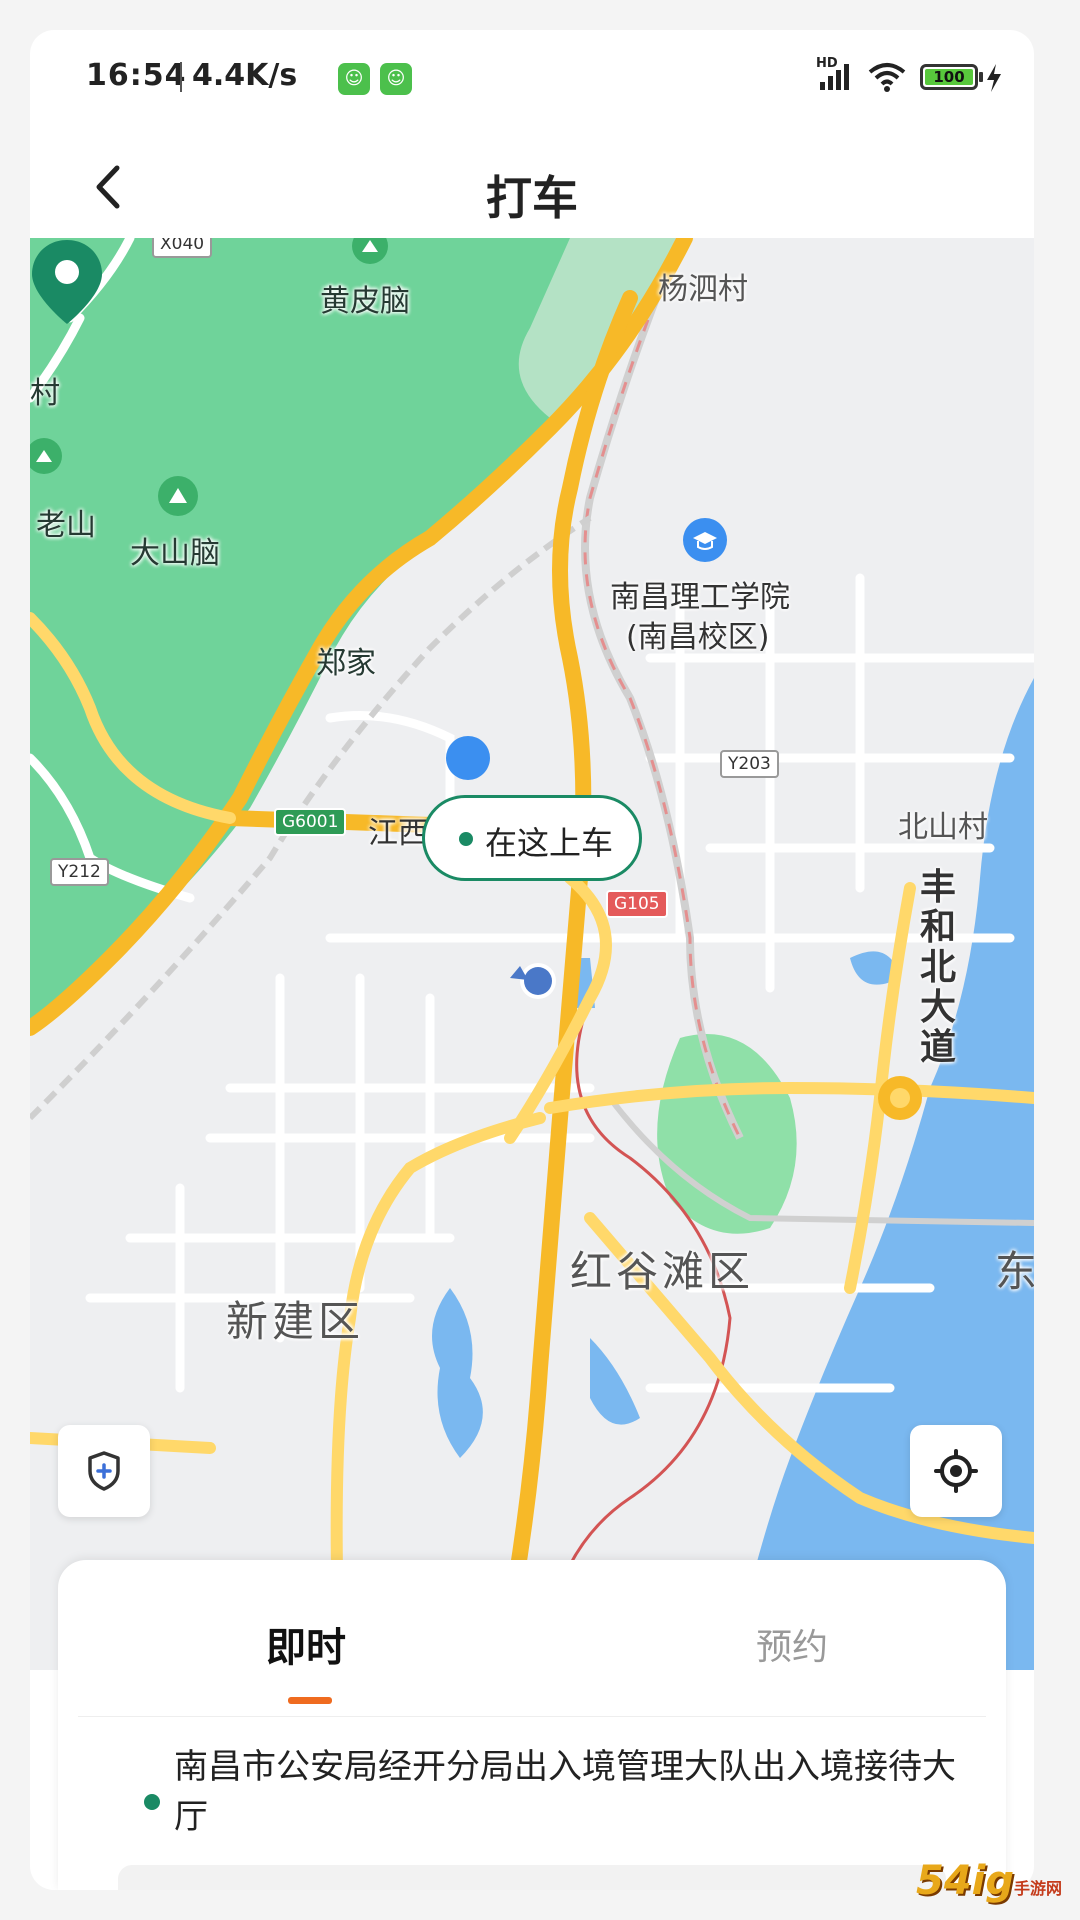  Describe the element at coordinates (834, 77) in the screenshot. I see `signal-icon` at that location.